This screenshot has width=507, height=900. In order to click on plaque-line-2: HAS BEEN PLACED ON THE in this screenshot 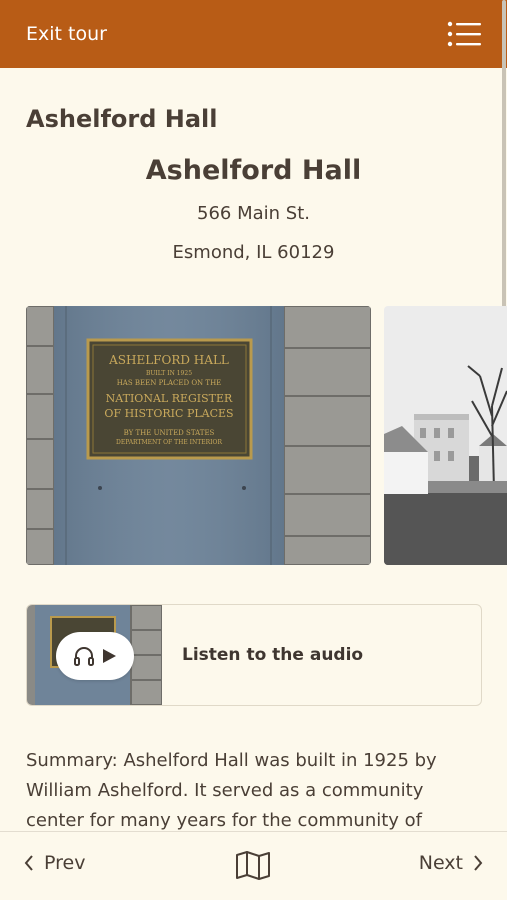, I will do `click(169, 383)`.